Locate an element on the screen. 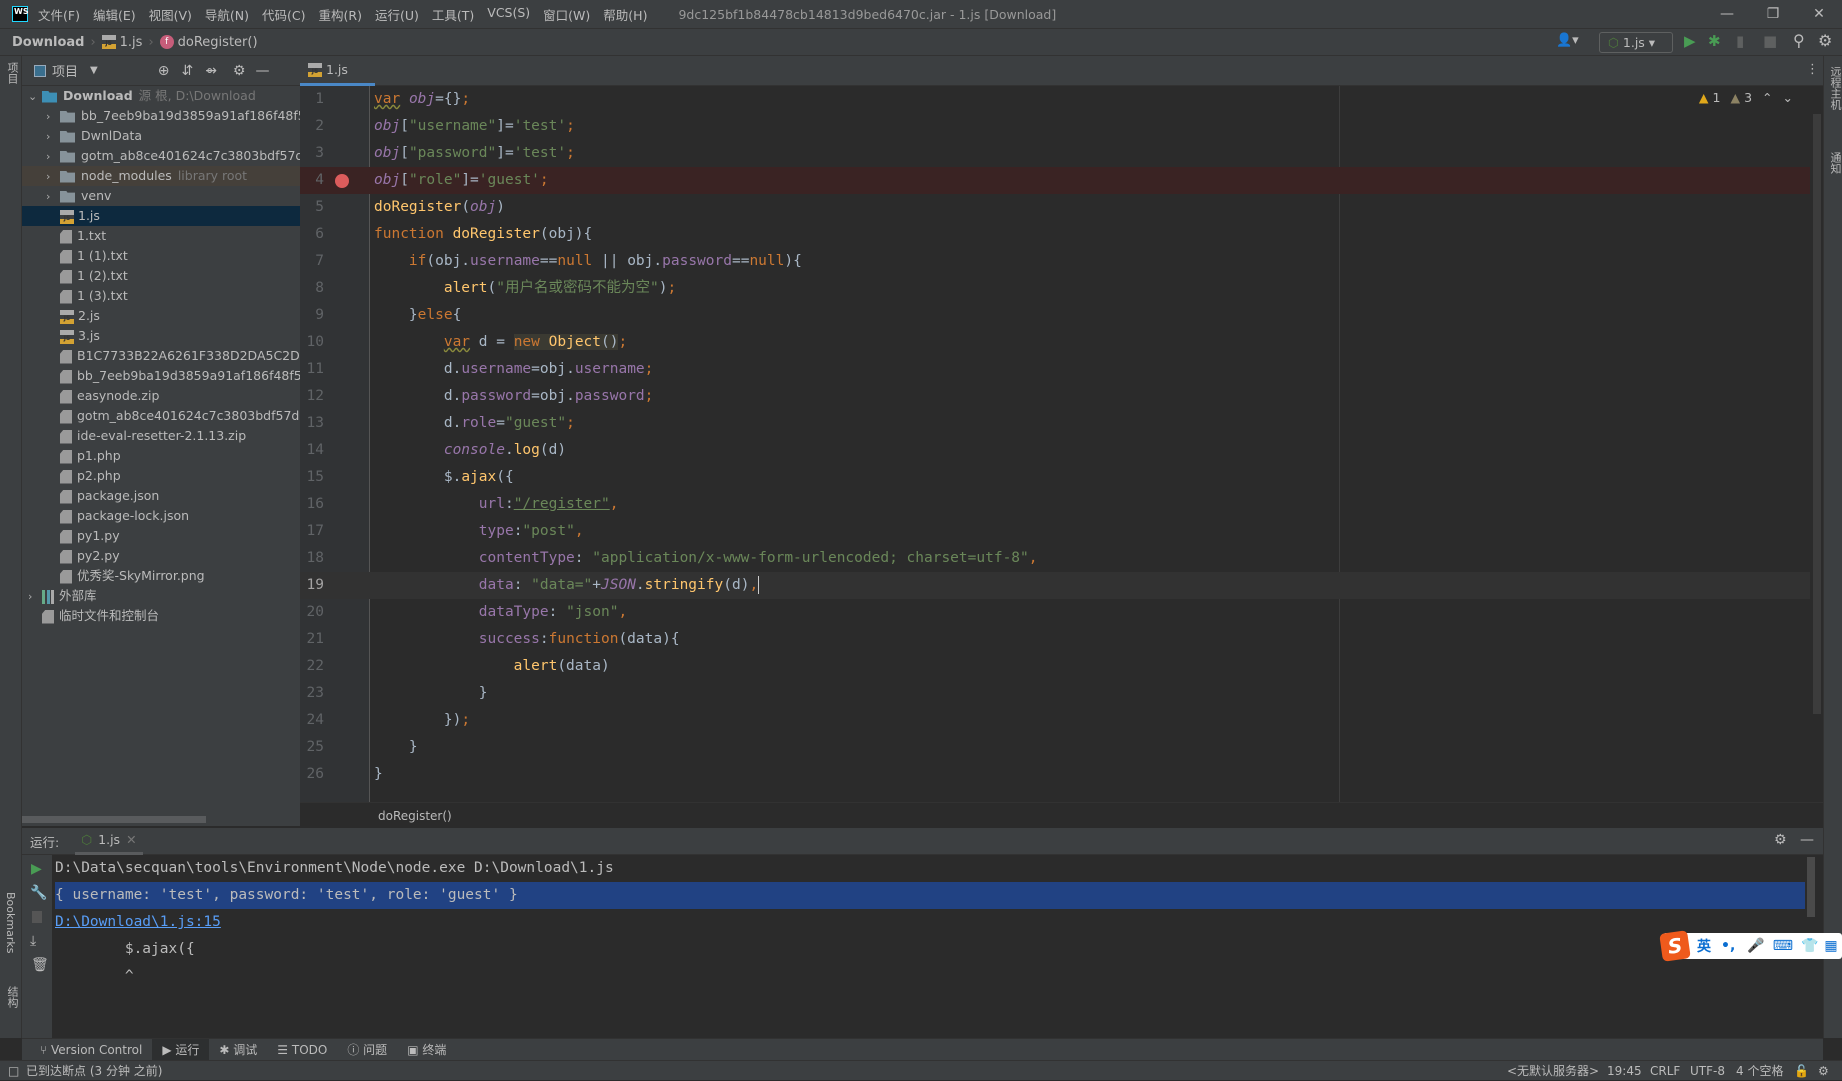 The image size is (1842, 1081). run-button: ▶ is located at coordinates (1690, 41).